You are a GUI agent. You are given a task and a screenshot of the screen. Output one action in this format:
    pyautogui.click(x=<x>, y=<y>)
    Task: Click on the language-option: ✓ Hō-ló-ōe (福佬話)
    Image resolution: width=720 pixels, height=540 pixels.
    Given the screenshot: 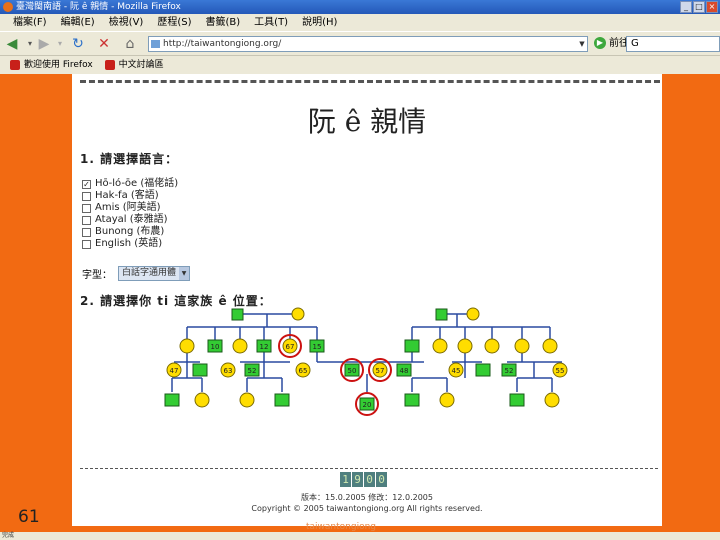 What is the action you would take?
    pyautogui.click(x=130, y=184)
    